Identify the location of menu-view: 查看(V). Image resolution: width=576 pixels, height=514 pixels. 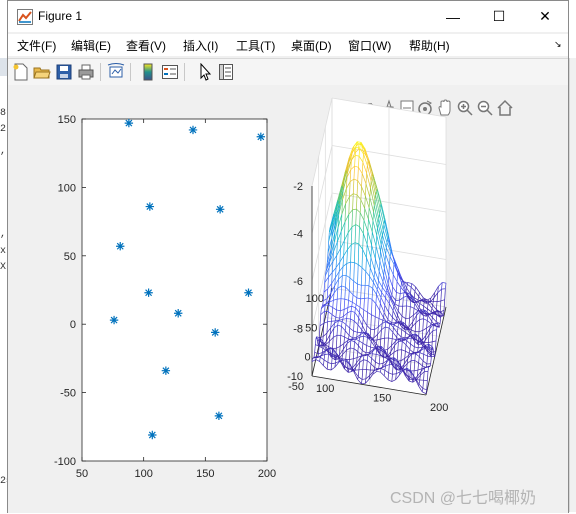
(146, 45).